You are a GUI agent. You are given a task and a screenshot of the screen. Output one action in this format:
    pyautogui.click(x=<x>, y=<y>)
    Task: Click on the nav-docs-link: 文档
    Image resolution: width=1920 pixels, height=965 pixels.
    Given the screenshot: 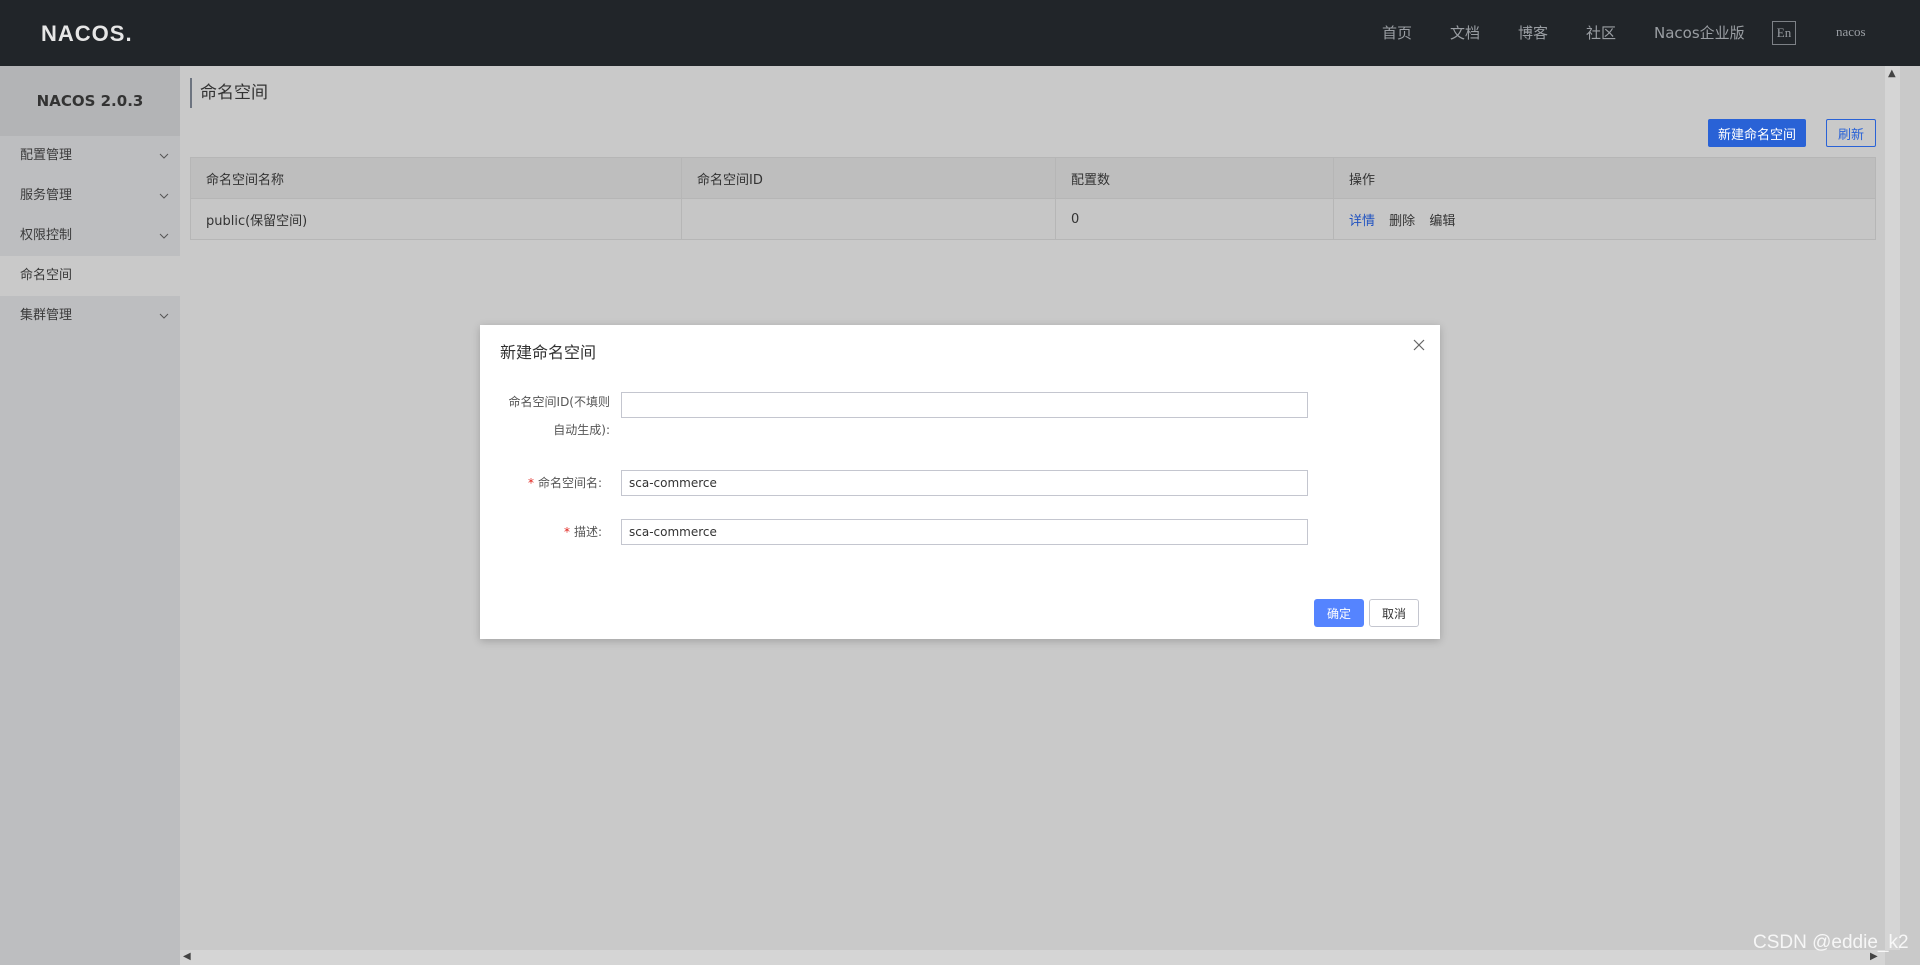 What is the action you would take?
    pyautogui.click(x=1465, y=32)
    